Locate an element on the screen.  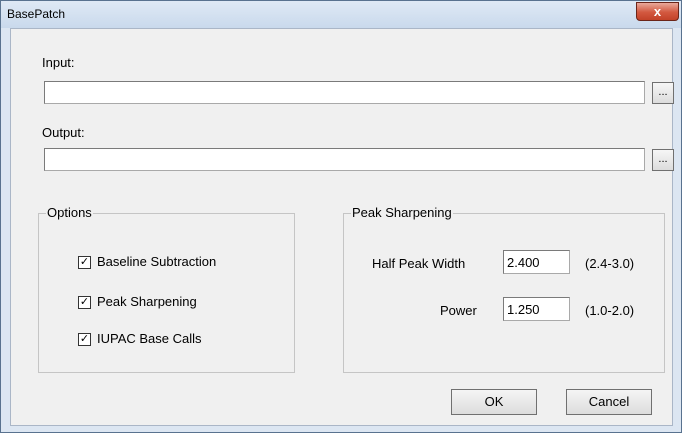
output-field is located at coordinates (344, 159).